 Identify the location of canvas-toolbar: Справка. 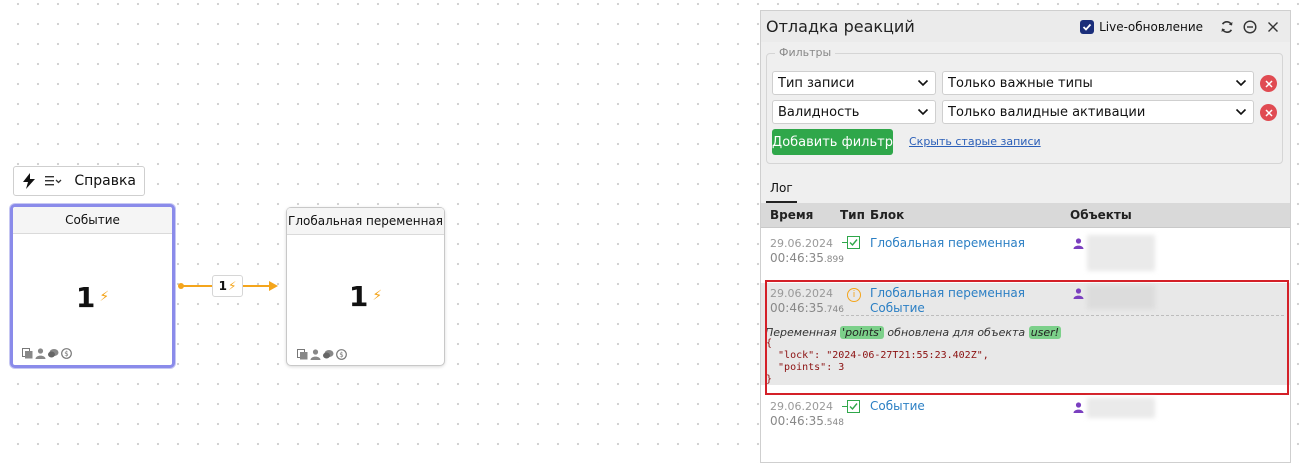
(79, 181).